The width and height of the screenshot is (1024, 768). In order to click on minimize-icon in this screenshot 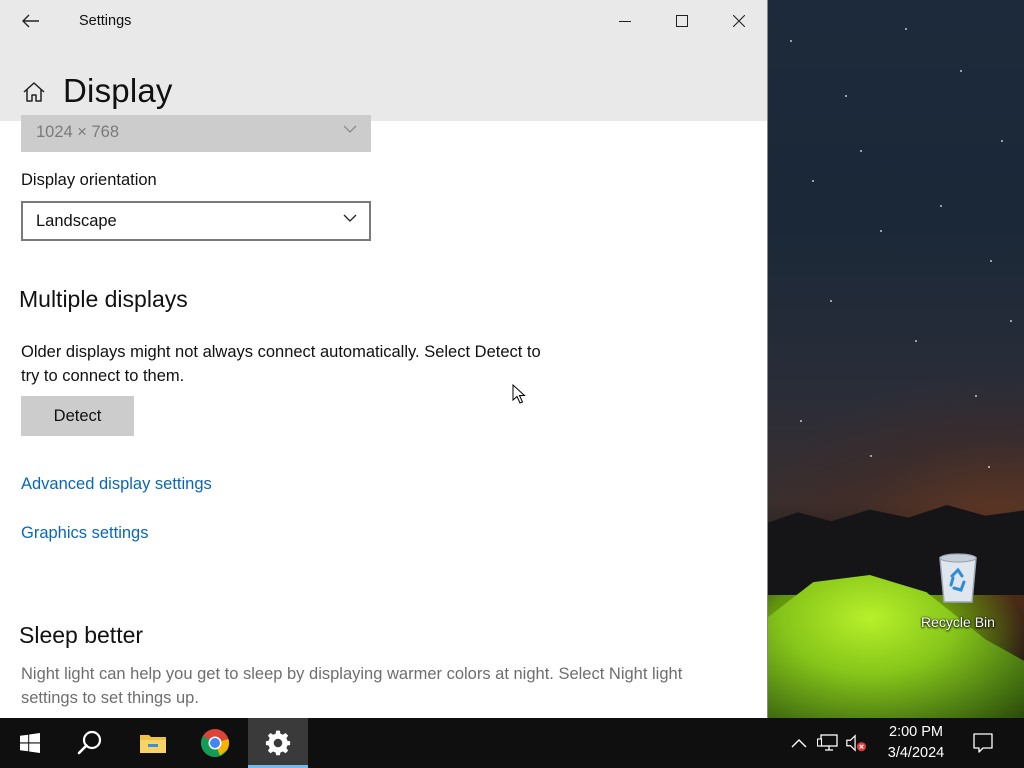, I will do `click(624, 21)`.